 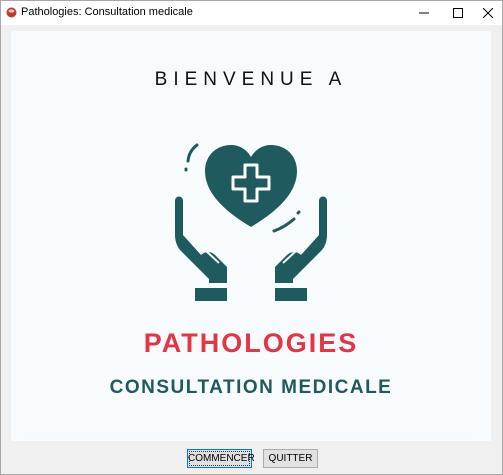 I want to click on title-bar: Pathologies: Consultation medicale, so click(x=251, y=13).